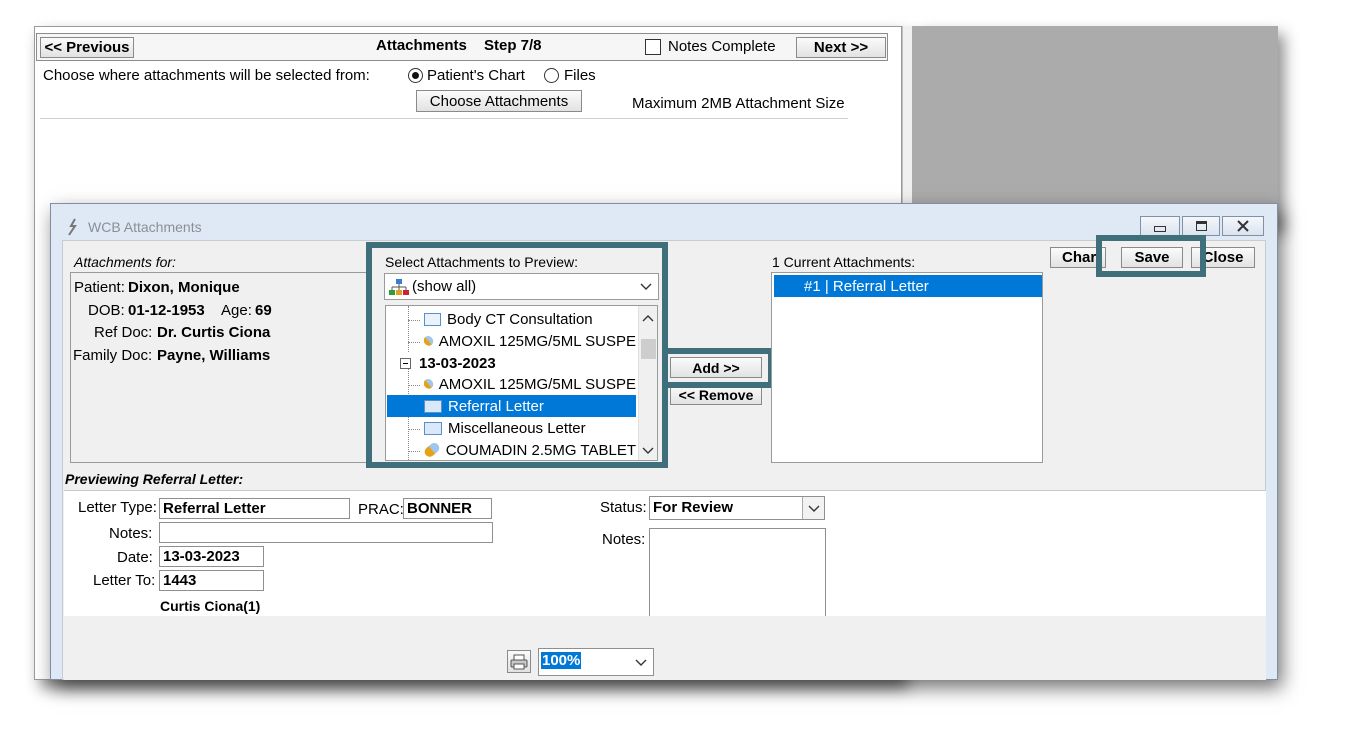 The image size is (1364, 748). What do you see at coordinates (87, 47) in the screenshot?
I see `previous-button: << Previous` at bounding box center [87, 47].